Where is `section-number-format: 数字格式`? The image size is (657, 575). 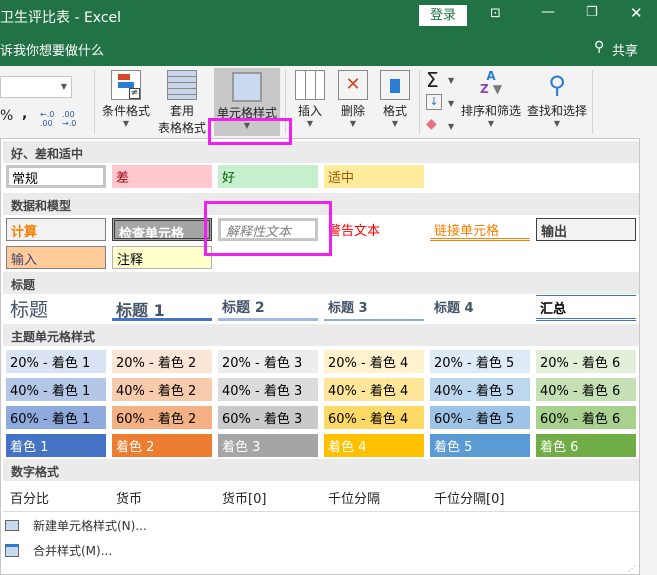 section-number-format: 数字格式 is located at coordinates (321, 470).